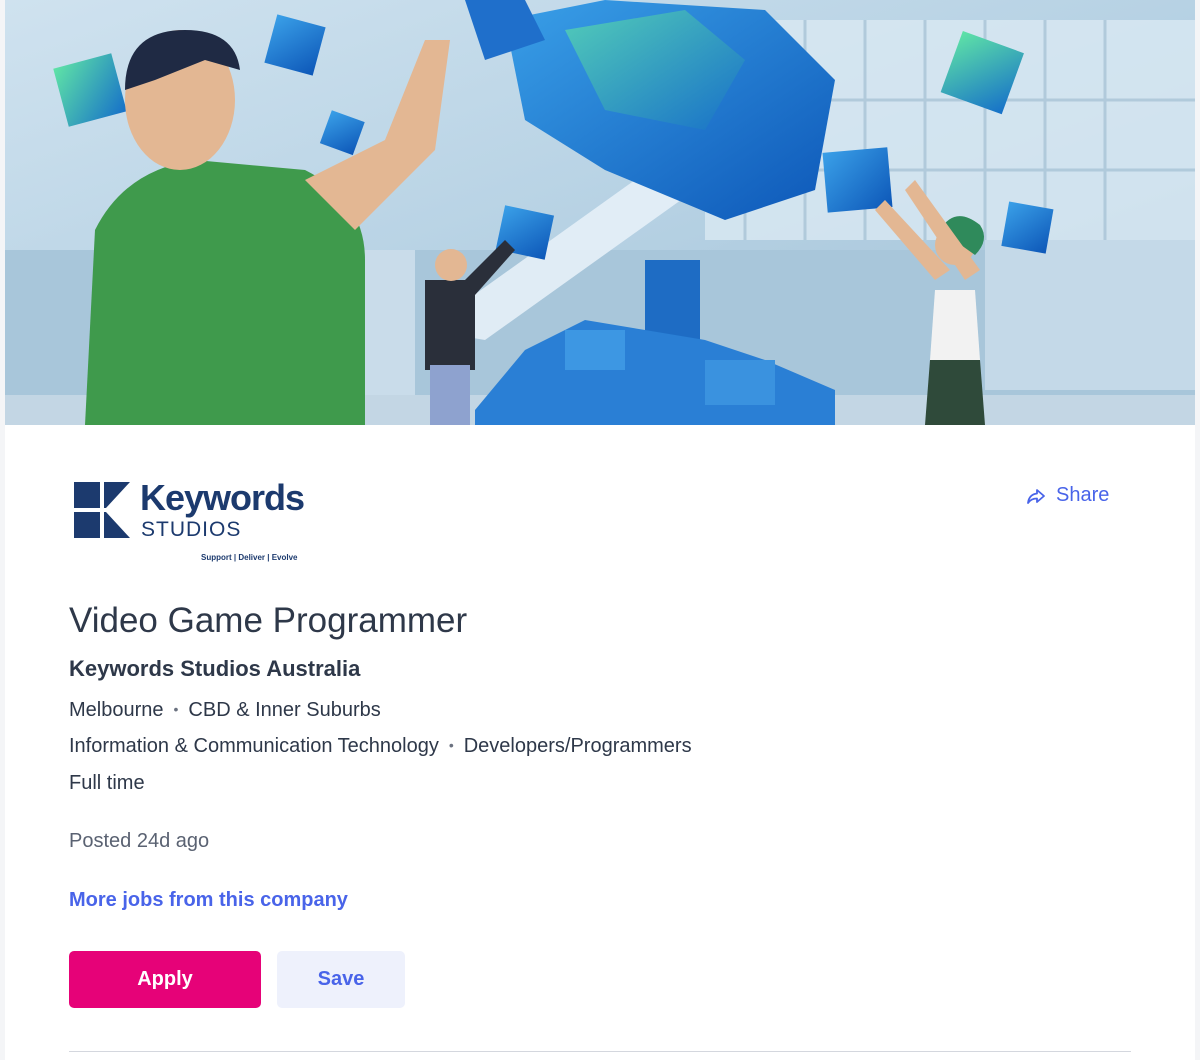 The width and height of the screenshot is (1200, 1060). I want to click on share-label: Share, so click(1083, 495).